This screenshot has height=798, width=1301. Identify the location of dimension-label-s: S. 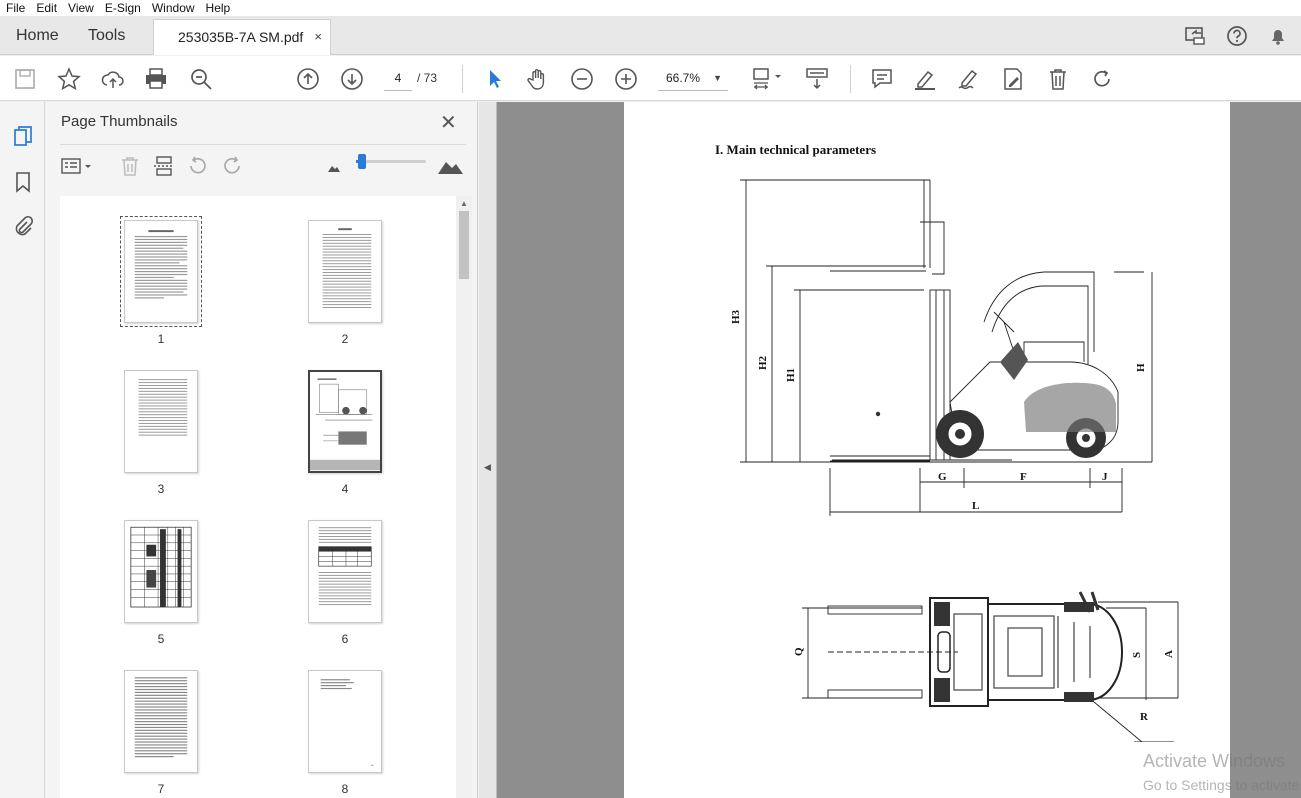
(1137, 655).